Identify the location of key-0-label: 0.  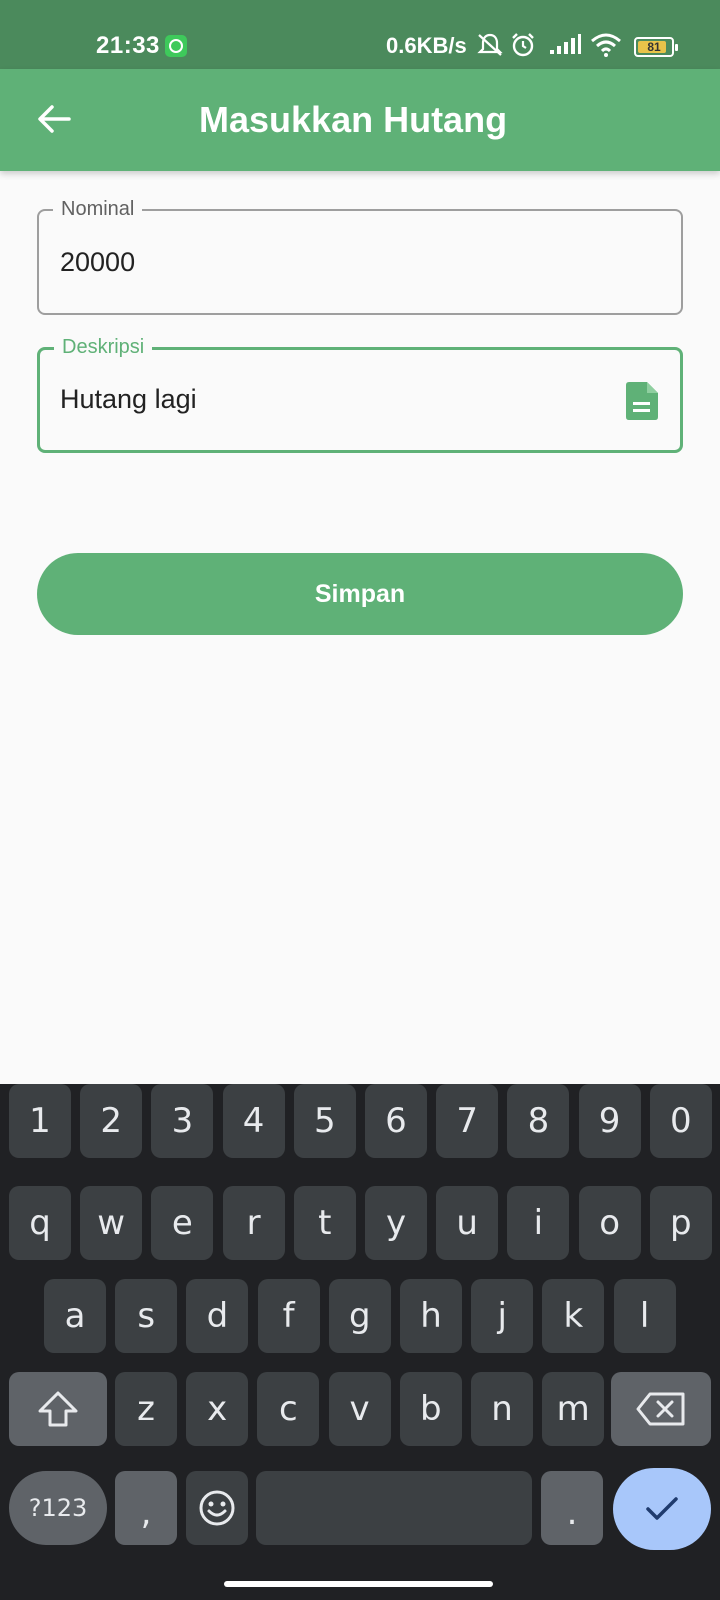
(680, 1121).